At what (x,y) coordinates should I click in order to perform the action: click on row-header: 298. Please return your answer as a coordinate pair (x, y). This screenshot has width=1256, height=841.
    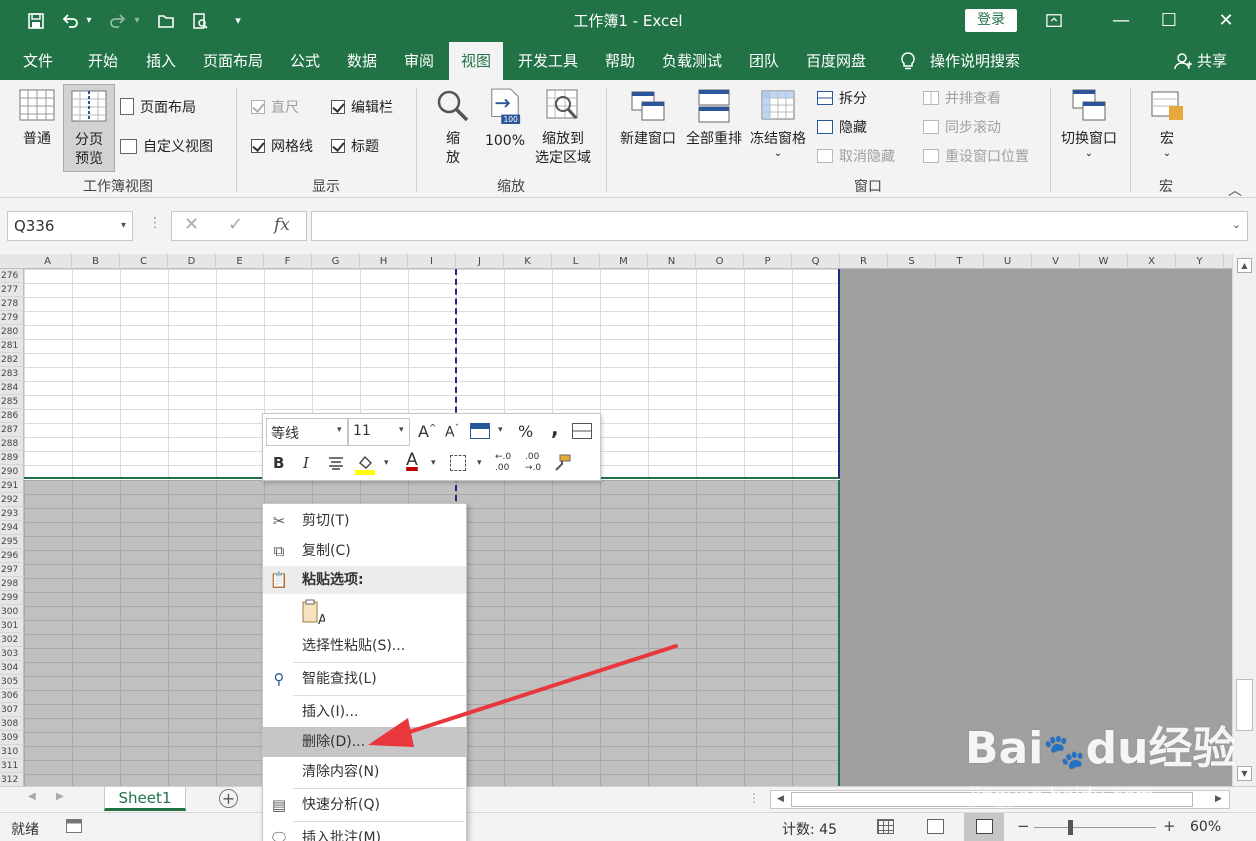
    Looking at the image, I should click on (12, 584).